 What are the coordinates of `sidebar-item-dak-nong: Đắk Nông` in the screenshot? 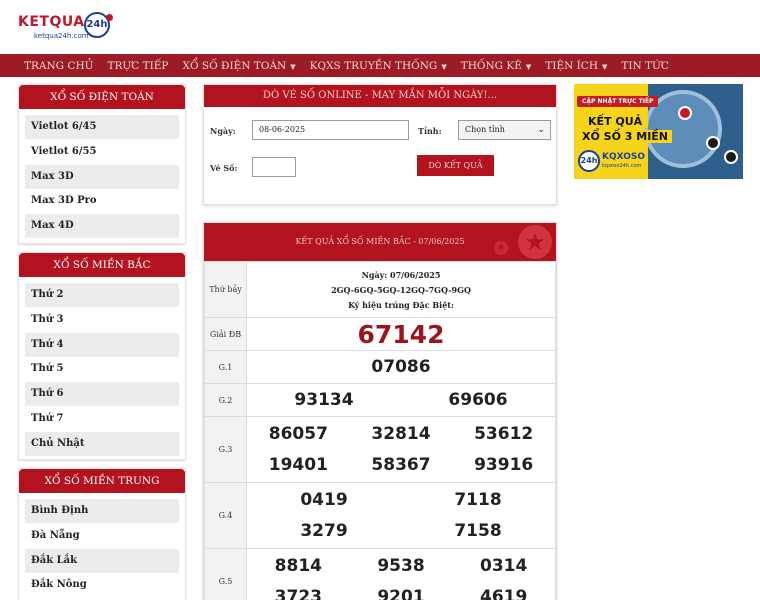 It's located at (102, 585).